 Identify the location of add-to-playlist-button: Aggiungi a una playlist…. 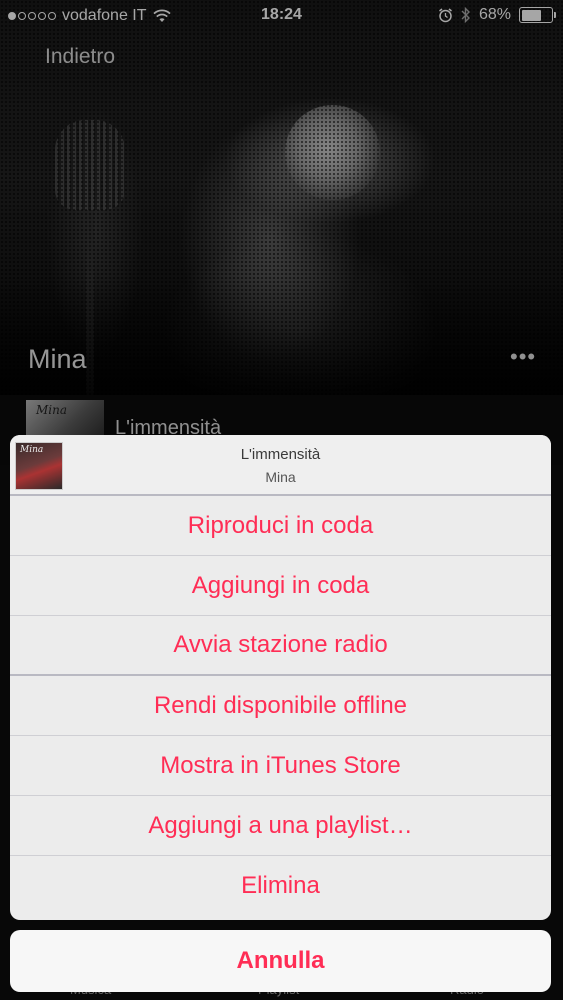
(280, 826).